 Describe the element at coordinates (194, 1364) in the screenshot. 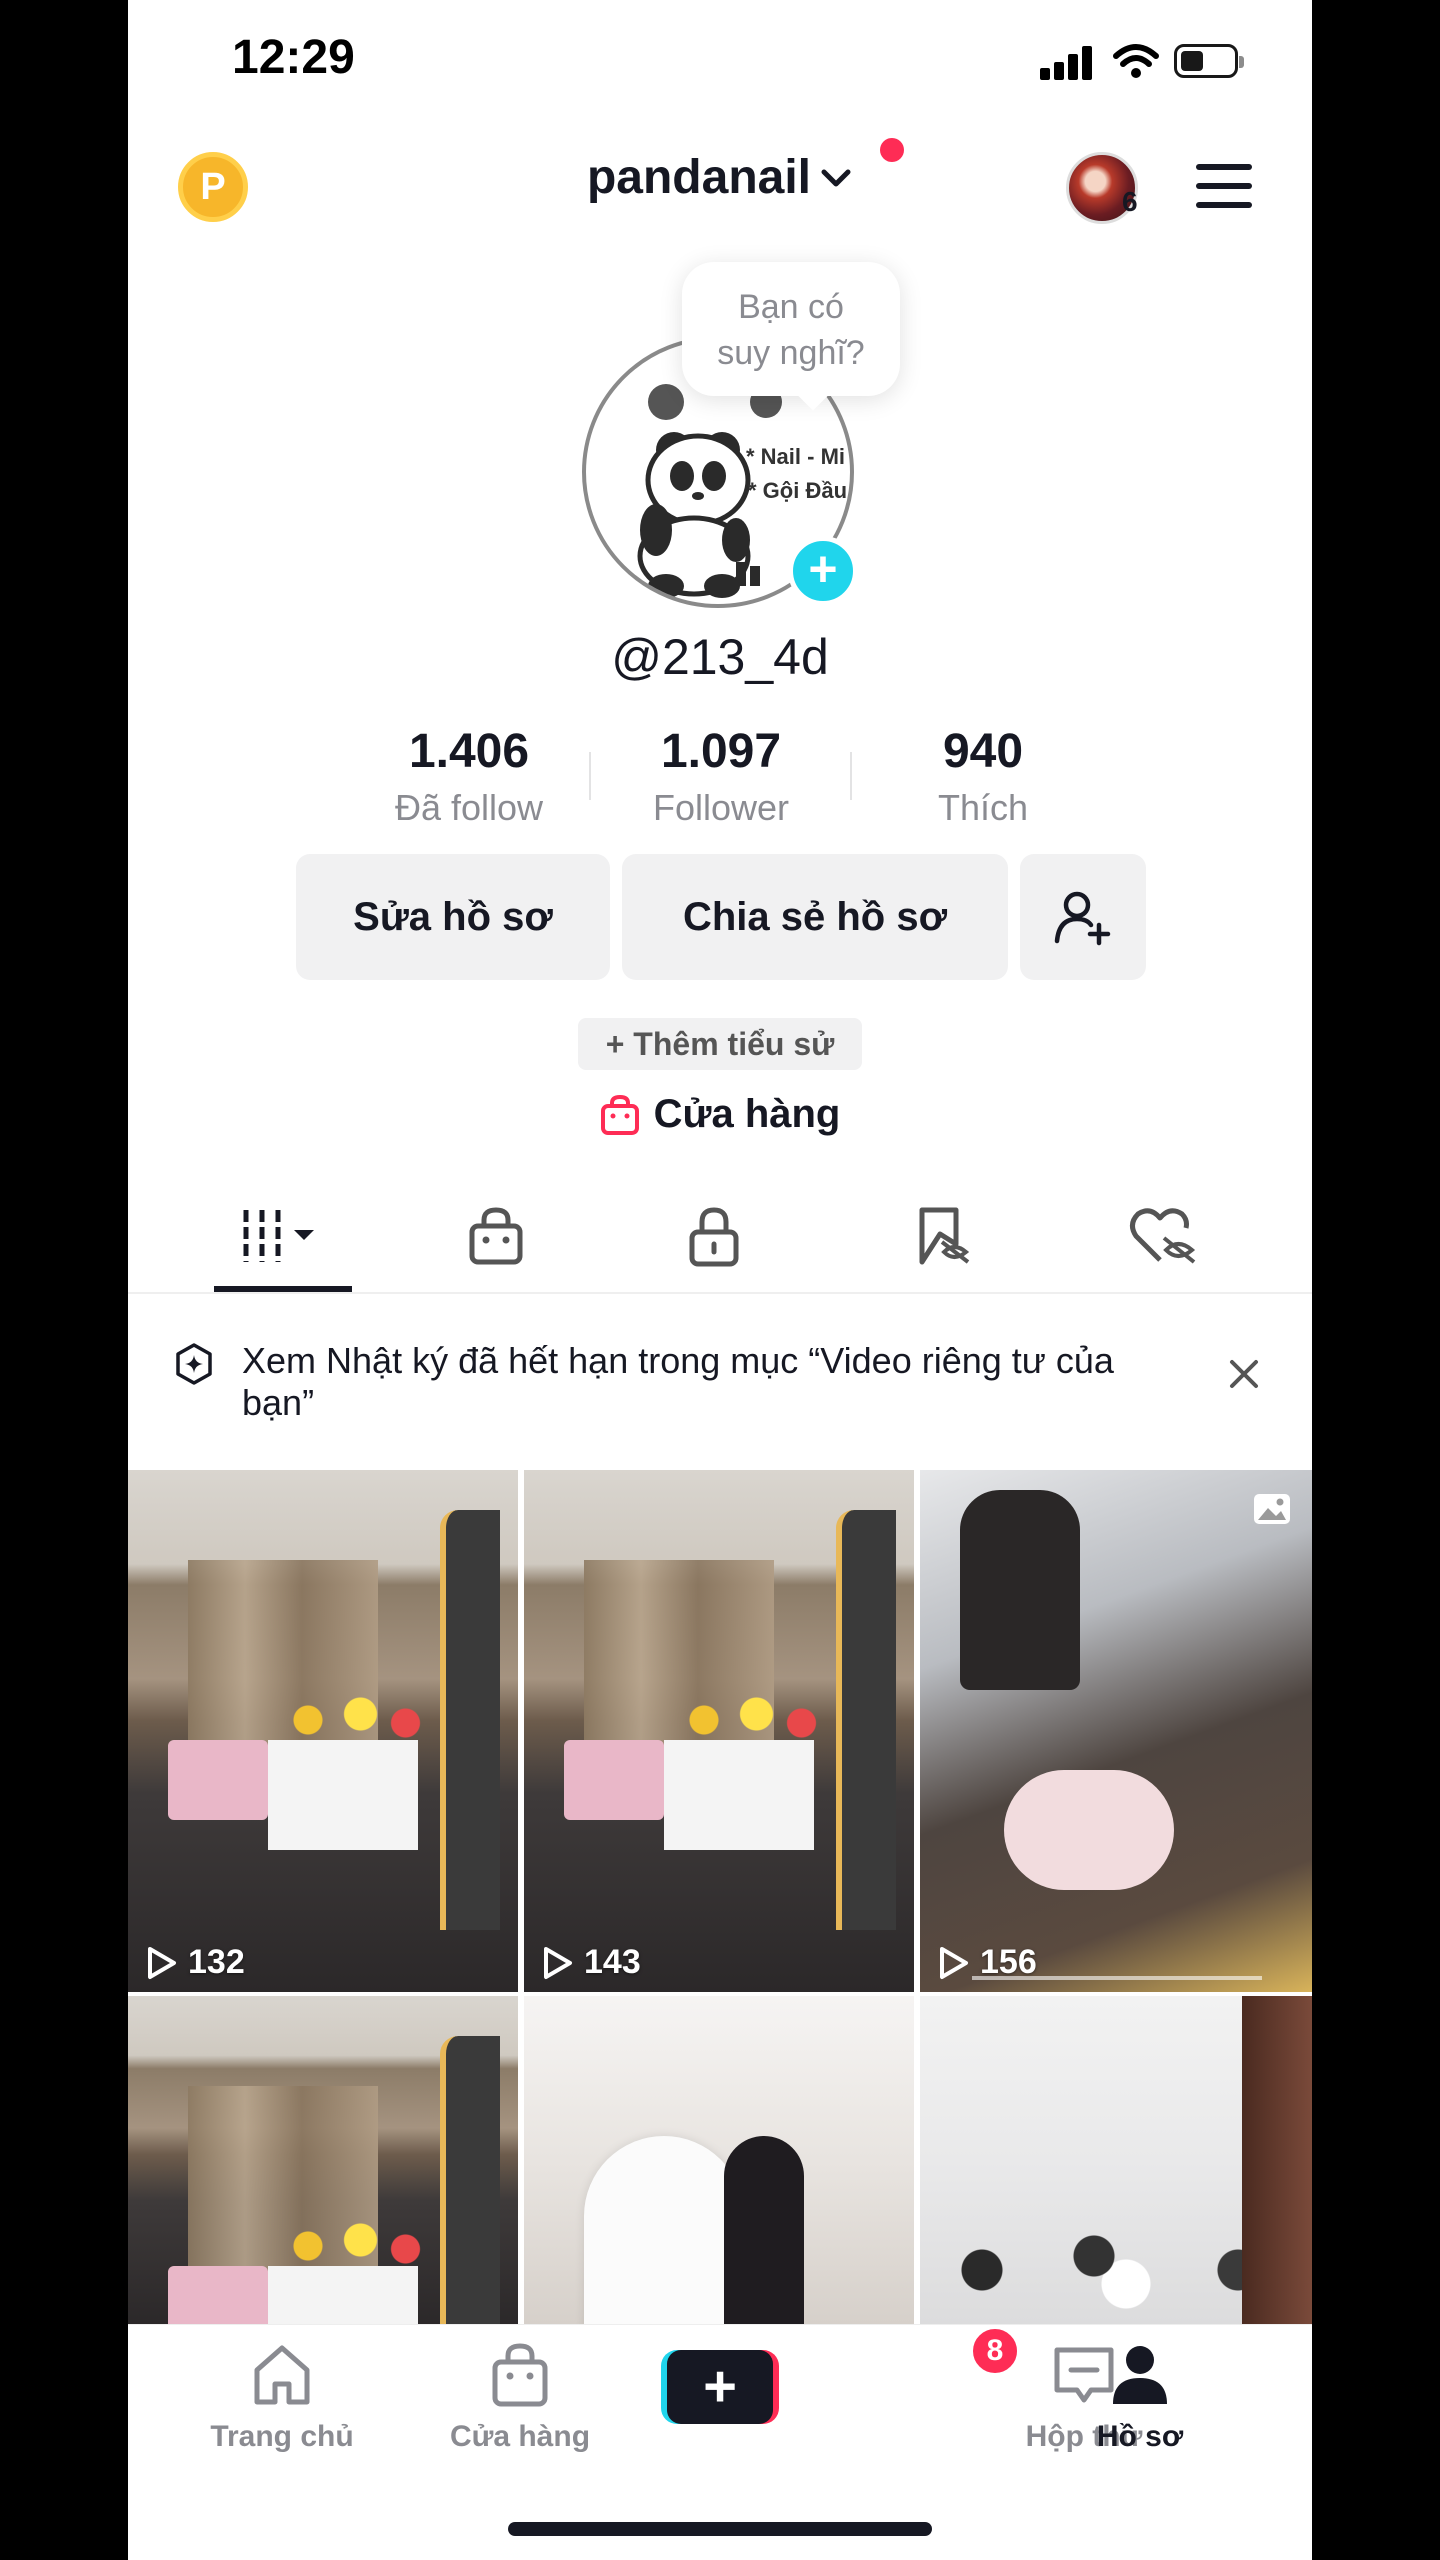

I see `sparkle-box-icon` at that location.